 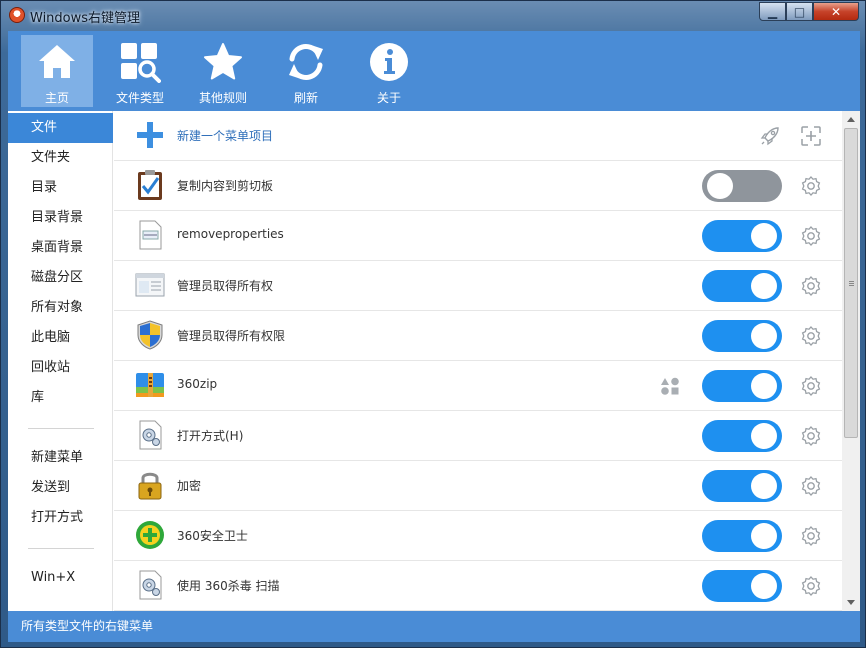 What do you see at coordinates (305, 98) in the screenshot?
I see `toolbar-refresh-label: 刷新` at bounding box center [305, 98].